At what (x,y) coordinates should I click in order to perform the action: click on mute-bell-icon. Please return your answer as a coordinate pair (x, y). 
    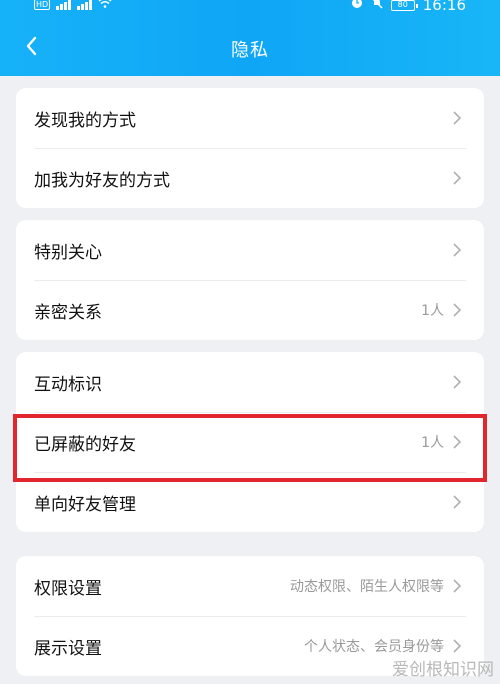
    Looking at the image, I should click on (377, 6).